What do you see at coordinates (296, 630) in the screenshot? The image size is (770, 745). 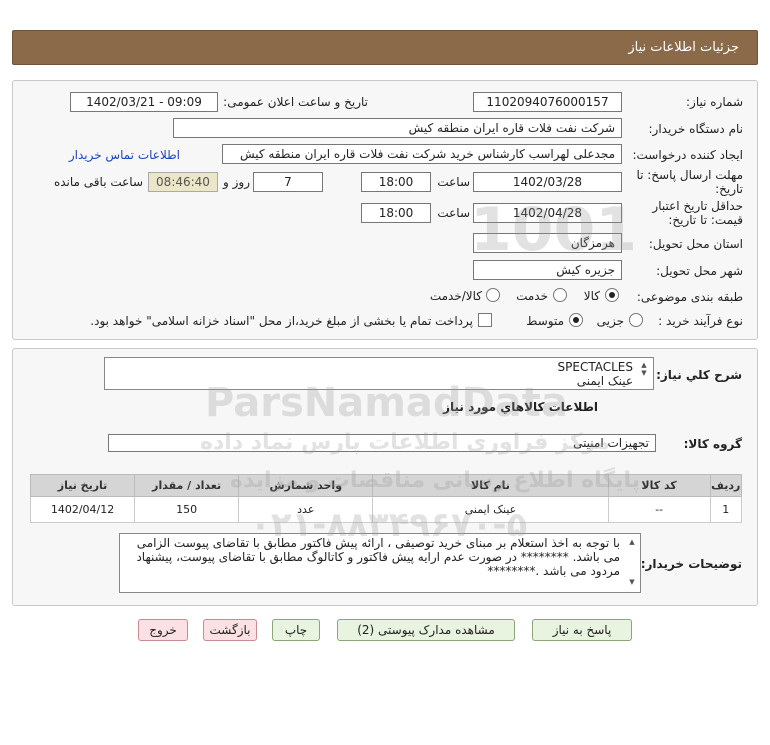 I see `print-button: چاپ` at bounding box center [296, 630].